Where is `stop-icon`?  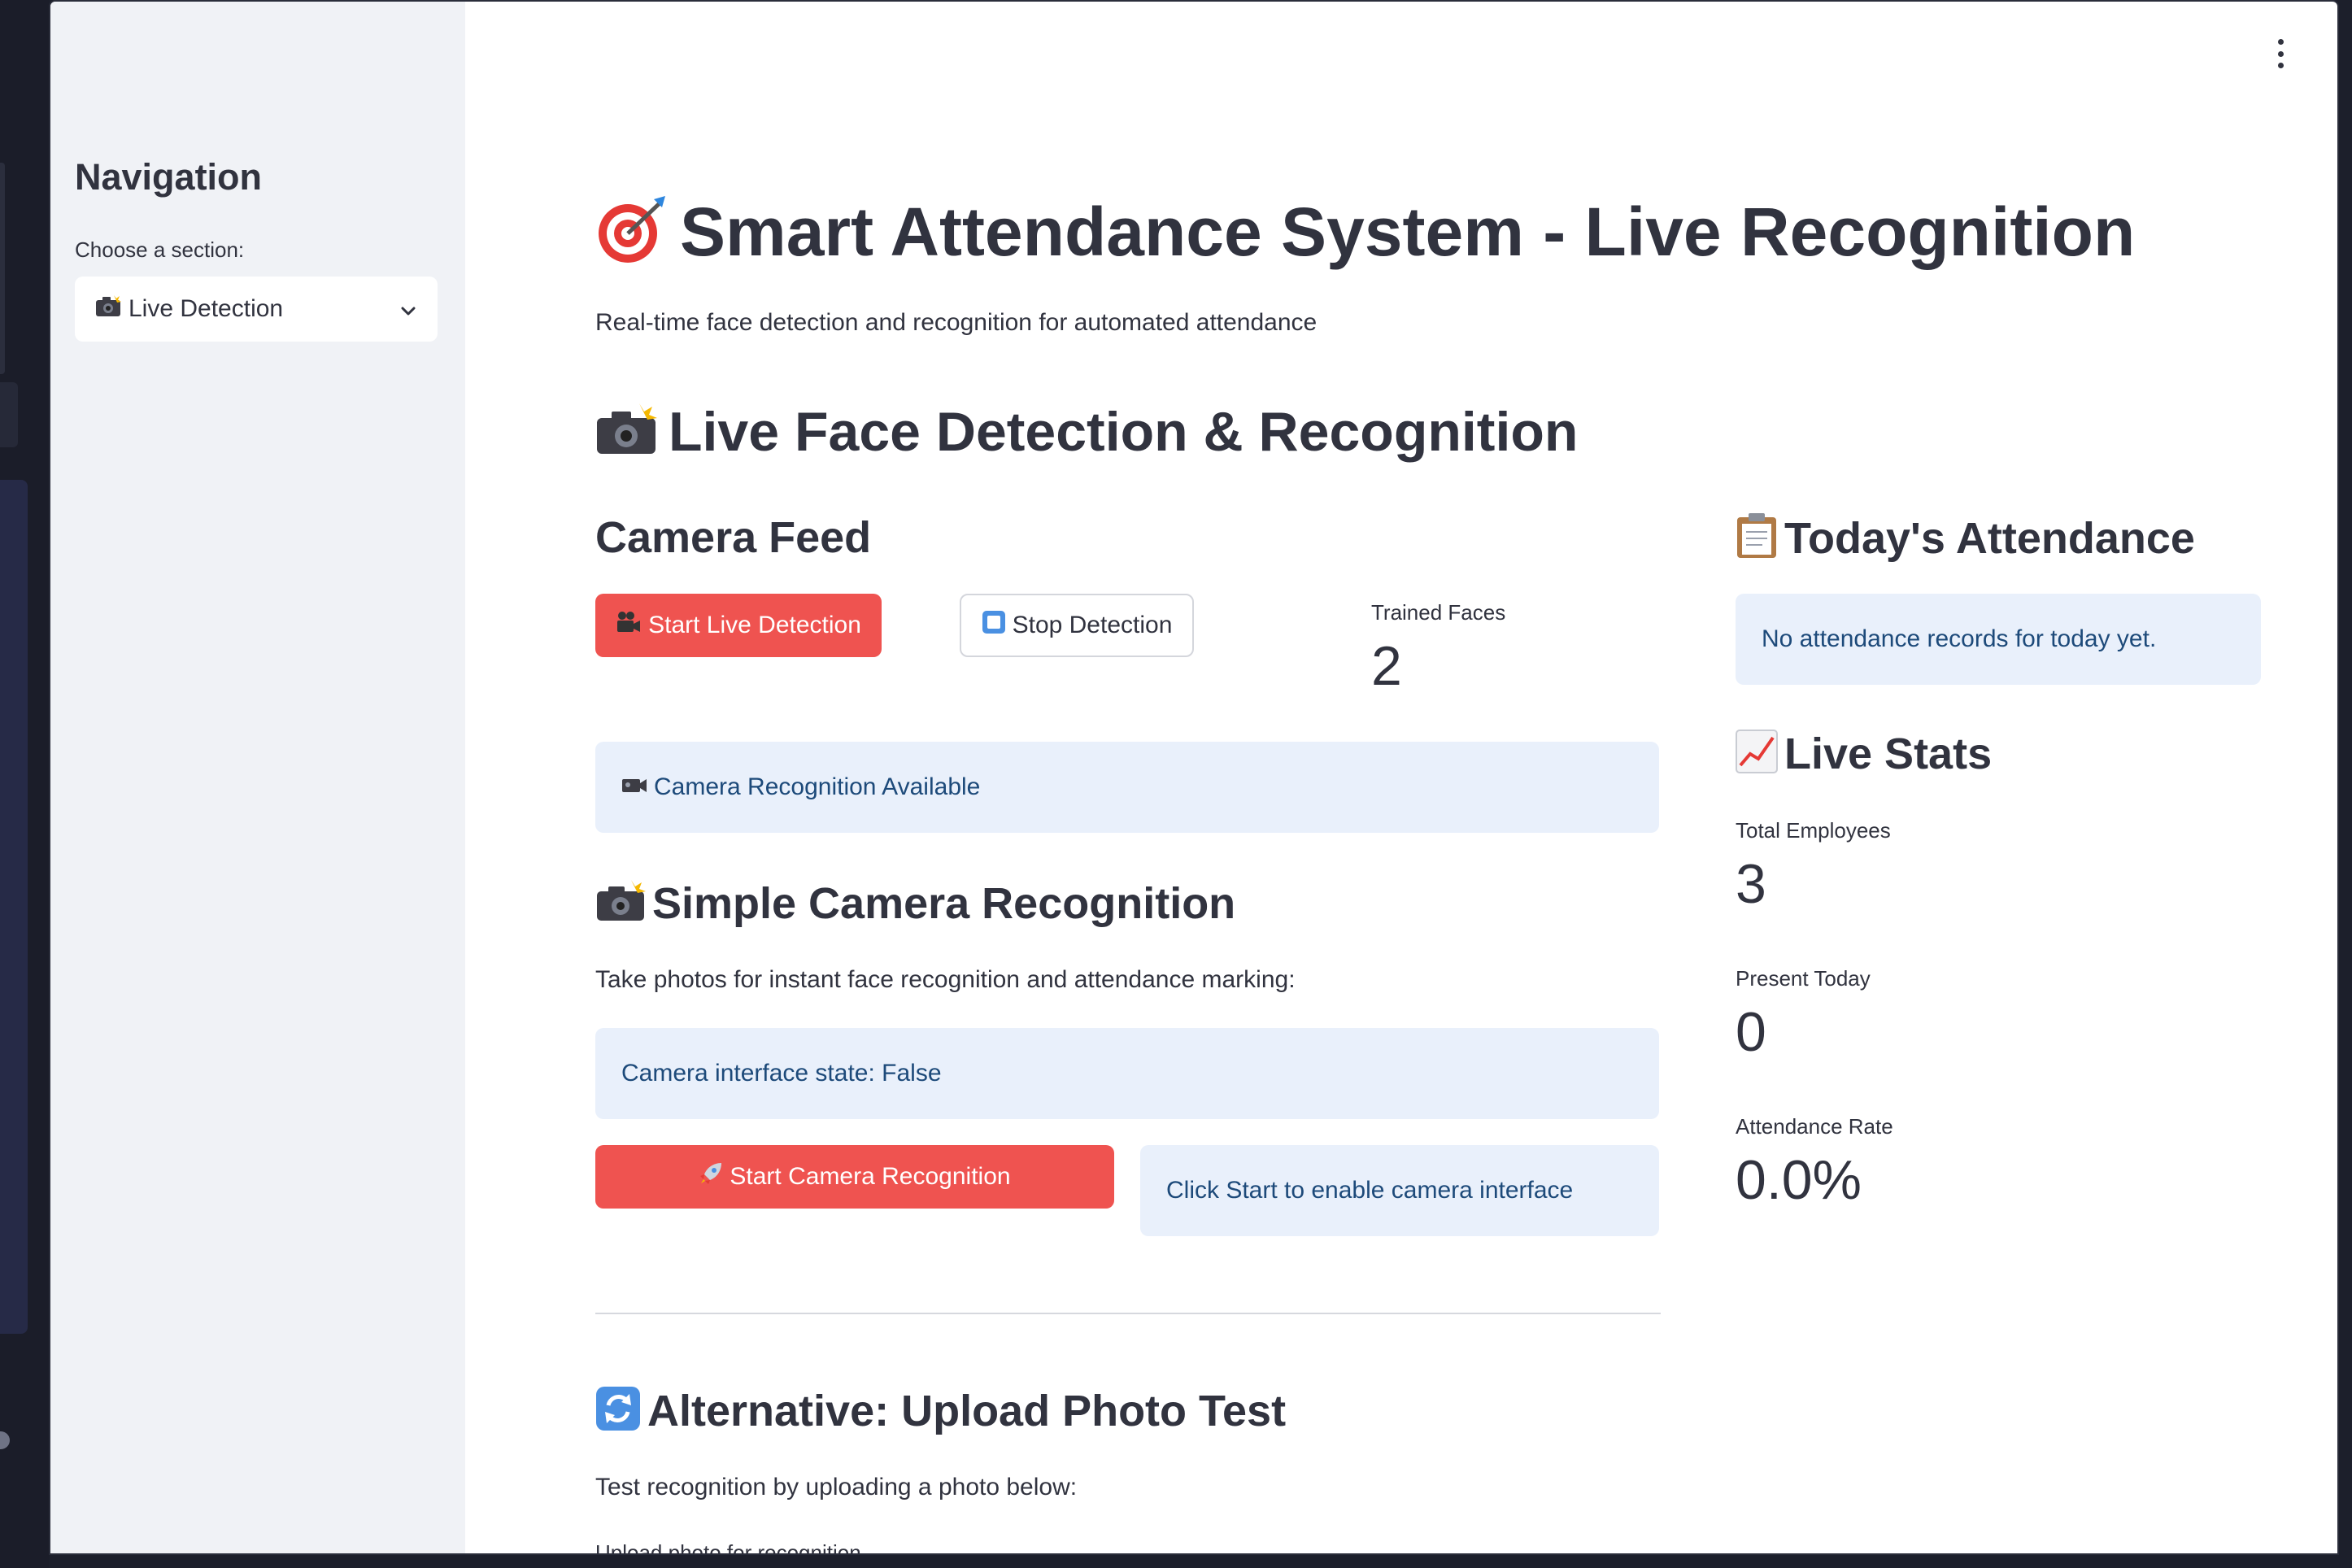 stop-icon is located at coordinates (994, 625).